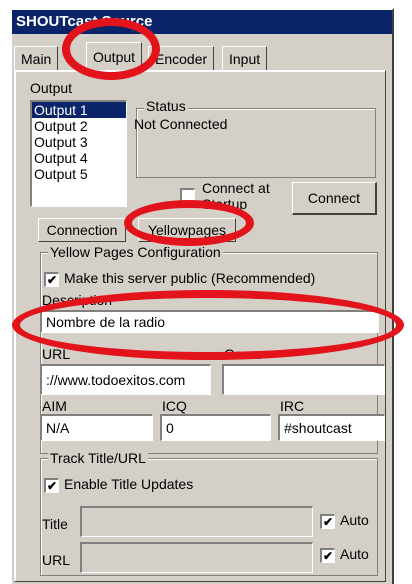 The image size is (412, 584). What do you see at coordinates (129, 484) in the screenshot?
I see `enable-title-updates-label: Enable Title Updates` at bounding box center [129, 484].